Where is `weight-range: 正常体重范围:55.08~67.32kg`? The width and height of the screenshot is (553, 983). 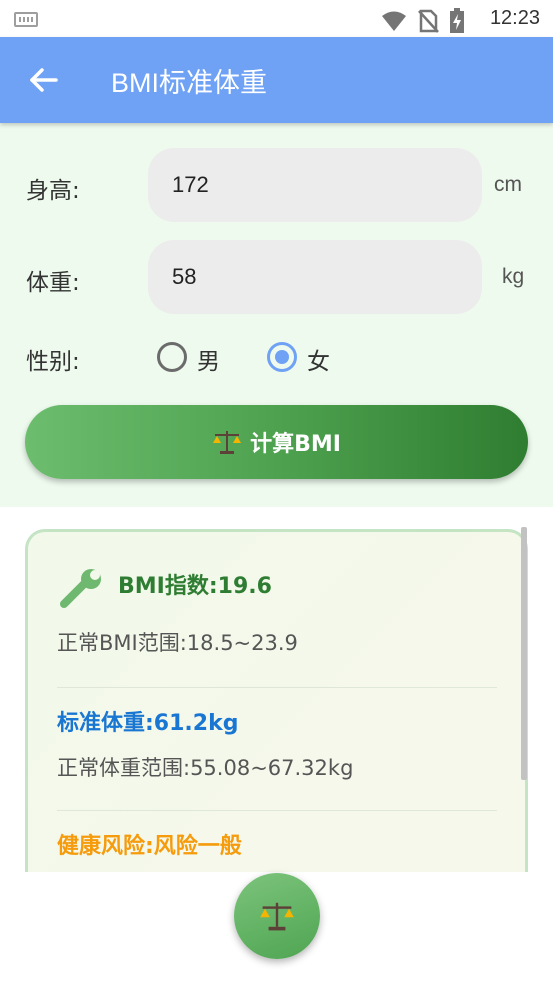 weight-range: 正常体重范围:55.08~67.32kg is located at coordinates (205, 768).